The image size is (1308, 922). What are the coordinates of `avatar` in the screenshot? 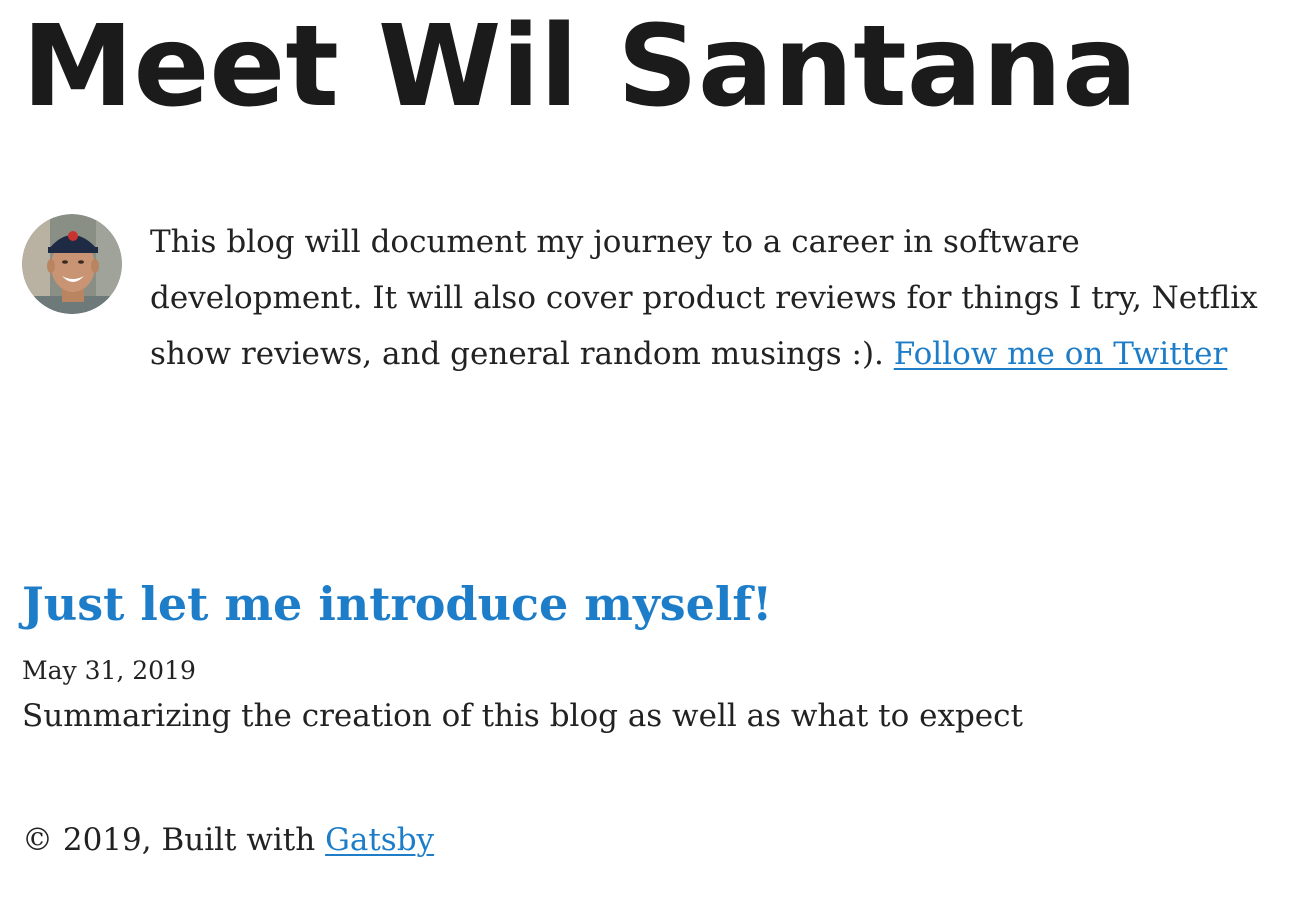 It's located at (72, 264).